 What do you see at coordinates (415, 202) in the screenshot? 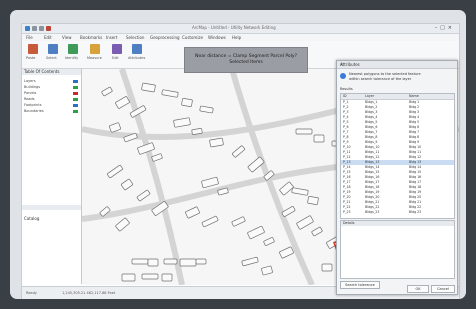
I see `table-cell-name: Bldg 21` at bounding box center [415, 202].